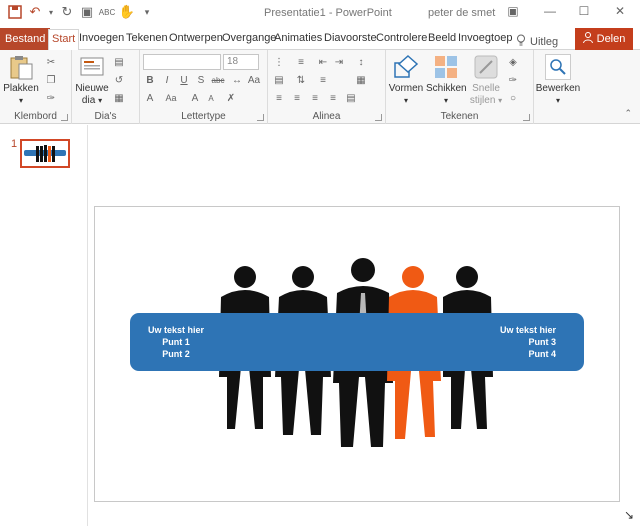 Image resolution: width=640 pixels, height=526 pixels. I want to click on collapse-ribbon-icon: ⌃, so click(628, 113).